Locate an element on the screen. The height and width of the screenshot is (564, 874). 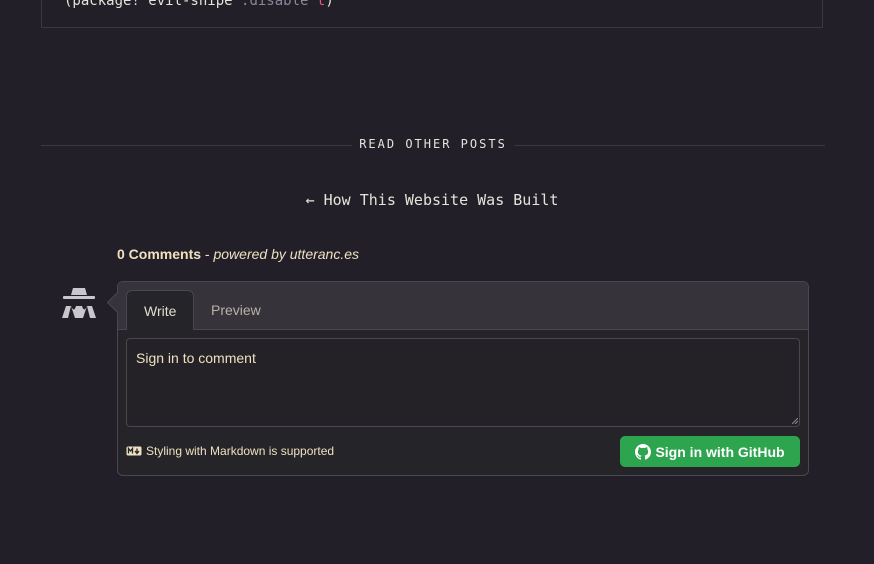
code-value: t is located at coordinates (317, 4).